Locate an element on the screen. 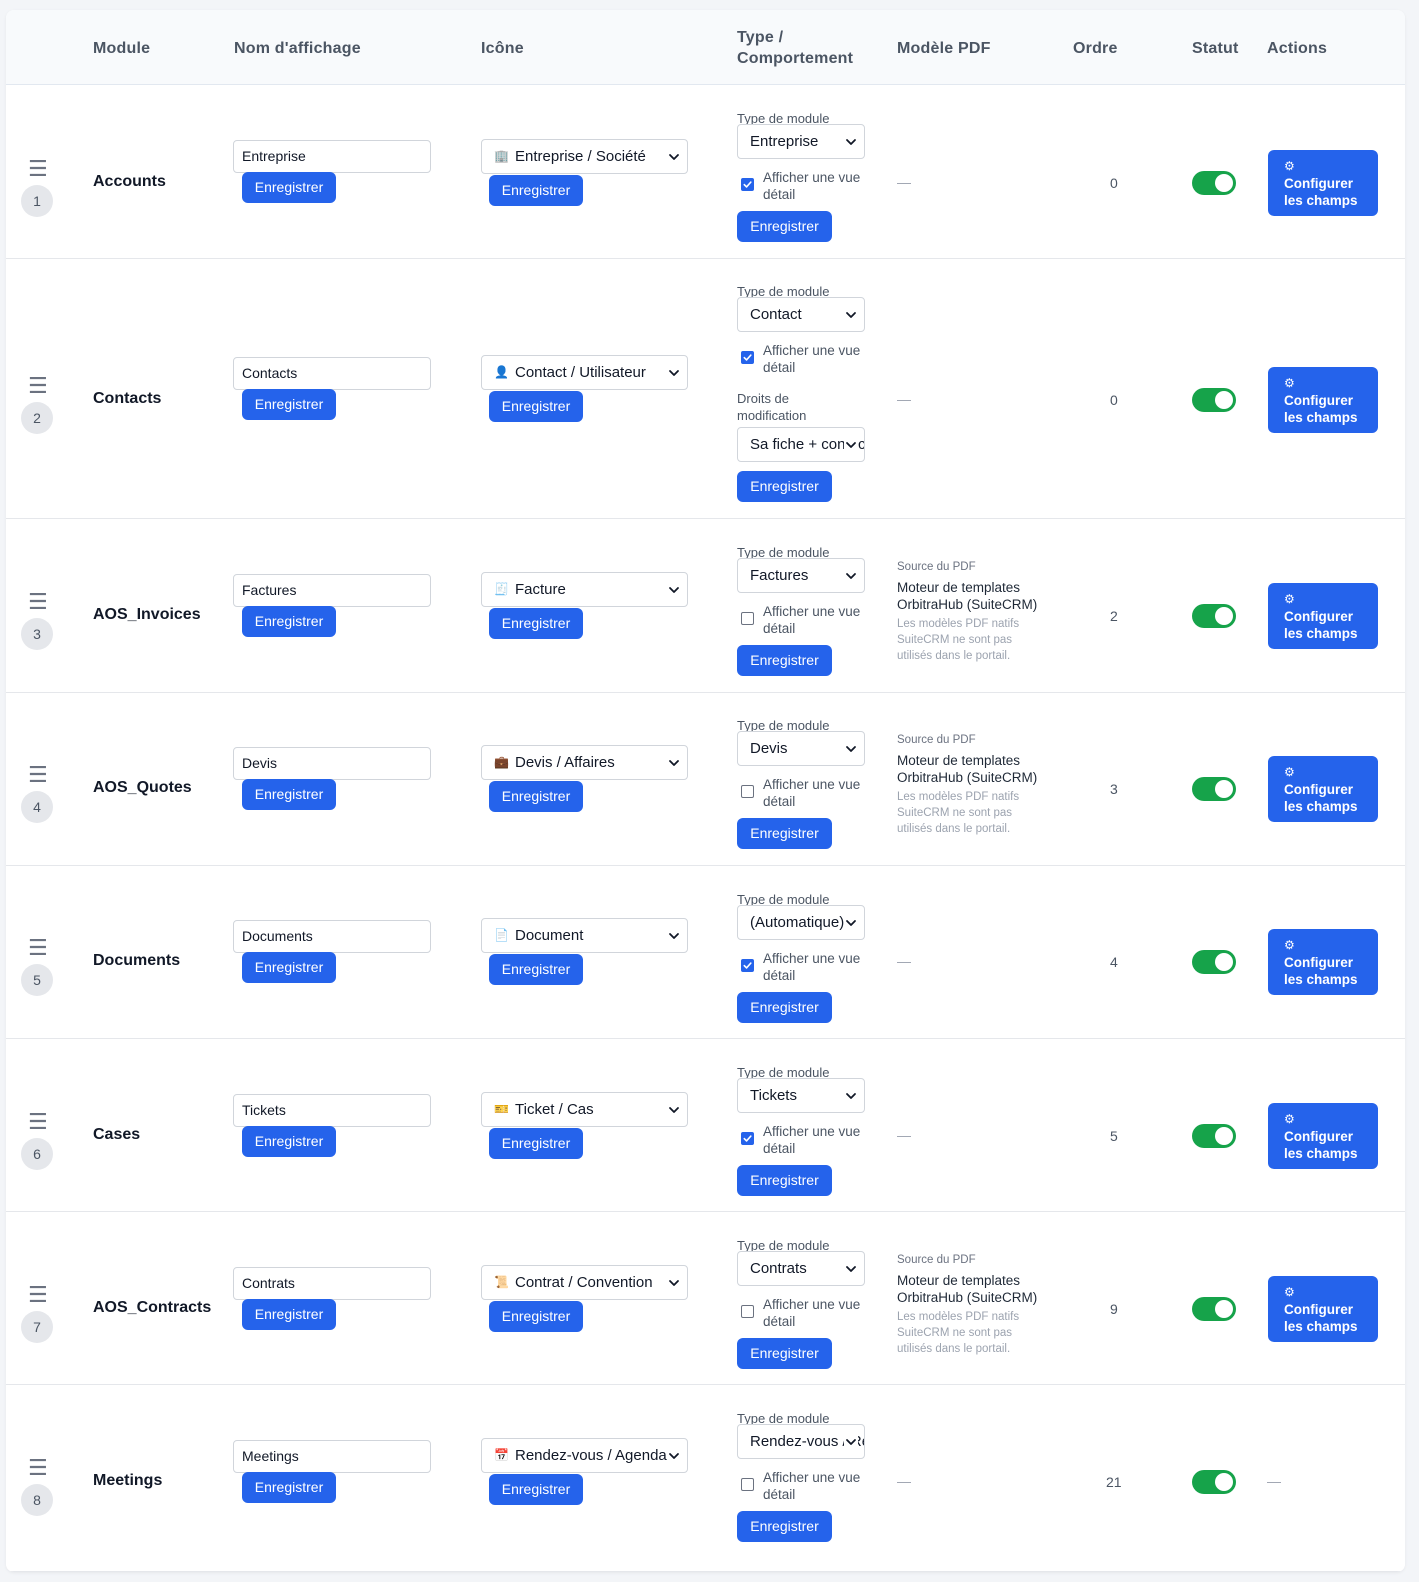  module-name: AOS_Quotes is located at coordinates (142, 787).